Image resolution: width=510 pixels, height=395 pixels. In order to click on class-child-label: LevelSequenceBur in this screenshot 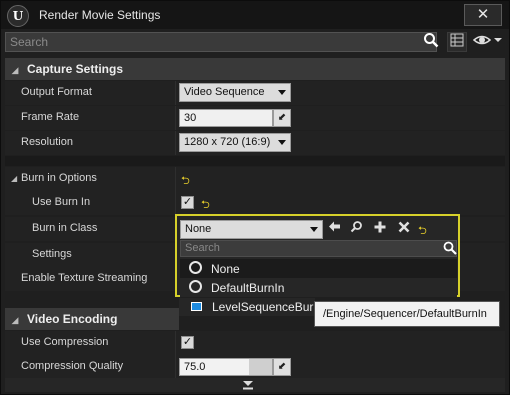, I will do `click(263, 307)`.